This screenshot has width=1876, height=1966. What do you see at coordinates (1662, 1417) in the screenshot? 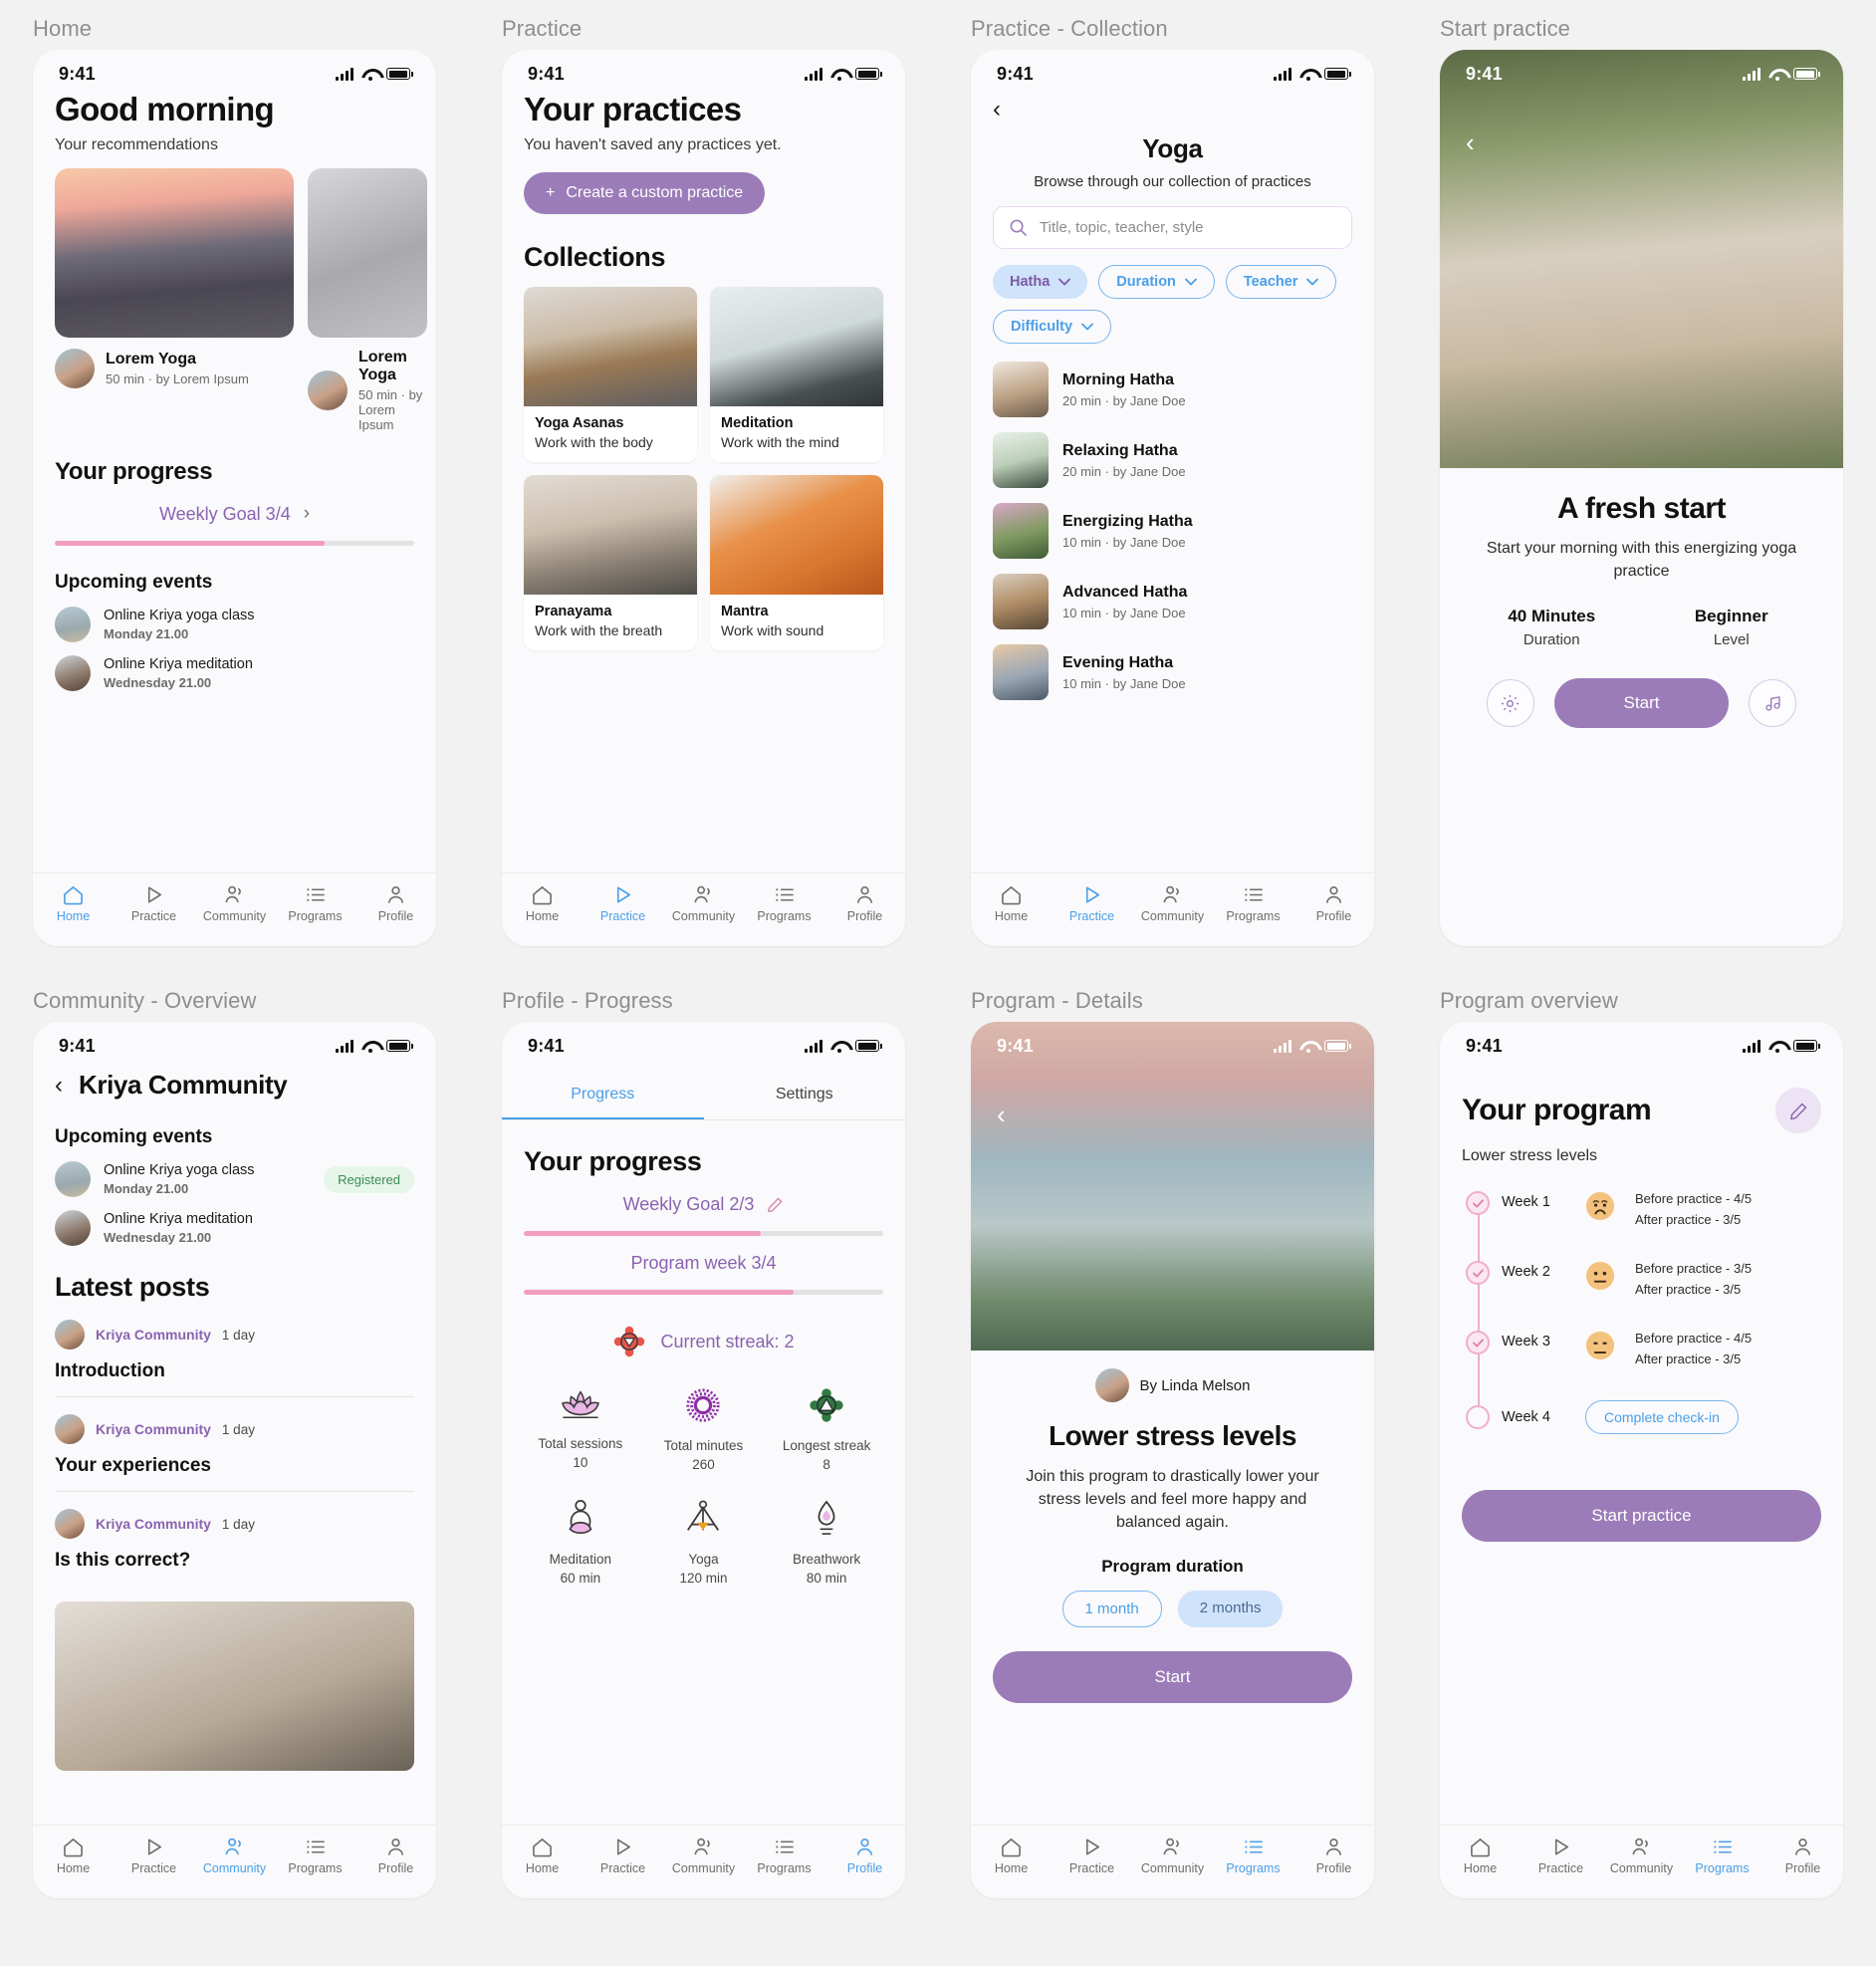
I see `complete-checkin-button: Complete check-in` at bounding box center [1662, 1417].